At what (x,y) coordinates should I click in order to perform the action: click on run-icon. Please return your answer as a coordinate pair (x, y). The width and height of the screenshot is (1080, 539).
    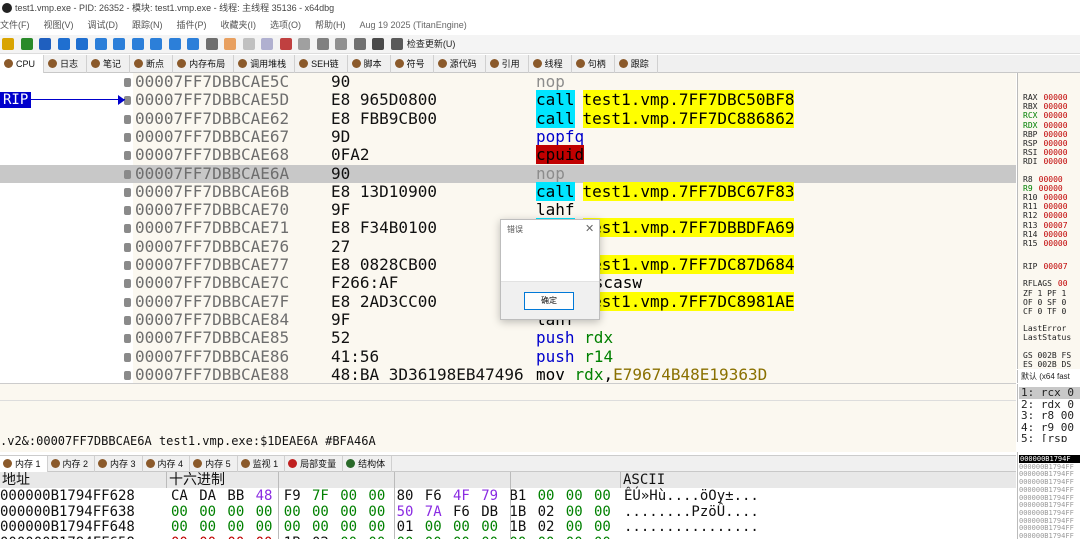
    Looking at the image, I should click on (63, 44).